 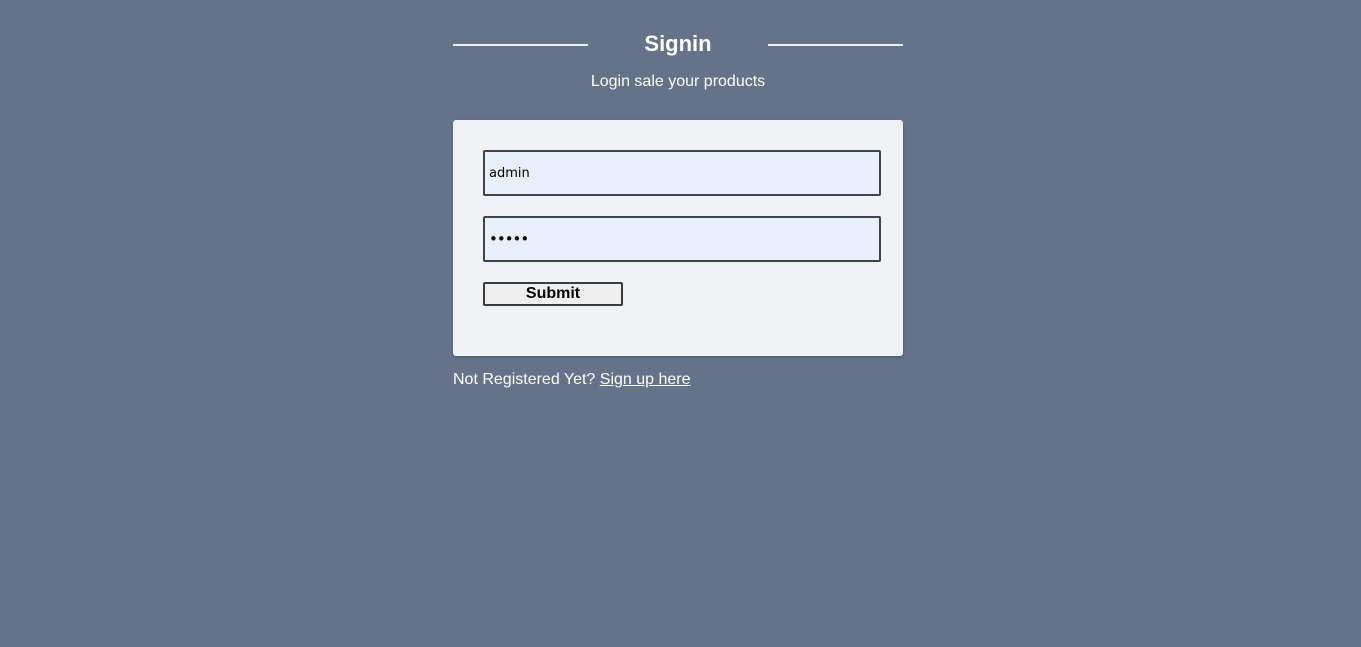 What do you see at coordinates (835, 45) in the screenshot?
I see `title-divider-right` at bounding box center [835, 45].